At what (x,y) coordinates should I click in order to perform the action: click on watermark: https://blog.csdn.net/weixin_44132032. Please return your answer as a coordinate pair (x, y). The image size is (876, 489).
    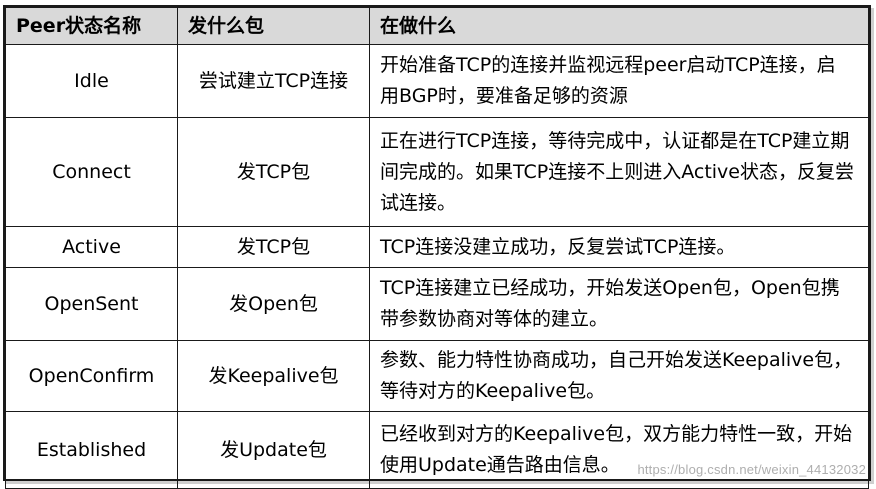
    Looking at the image, I should click on (751, 469).